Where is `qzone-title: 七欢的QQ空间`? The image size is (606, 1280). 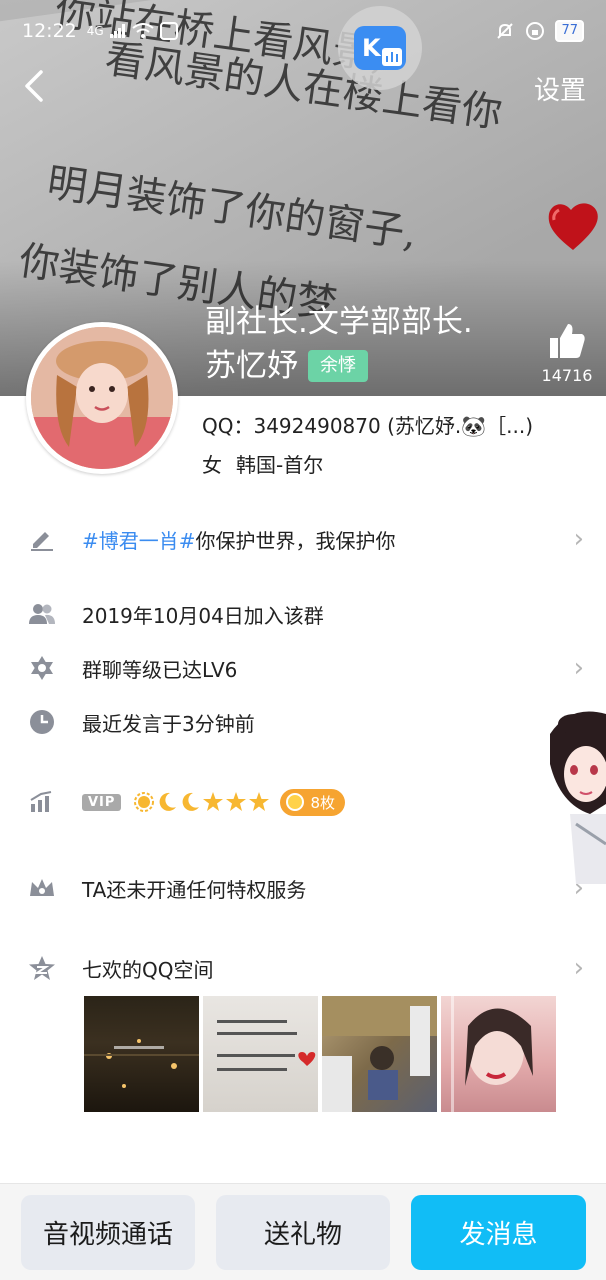
qzone-title: 七欢的QQ空间 is located at coordinates (148, 969).